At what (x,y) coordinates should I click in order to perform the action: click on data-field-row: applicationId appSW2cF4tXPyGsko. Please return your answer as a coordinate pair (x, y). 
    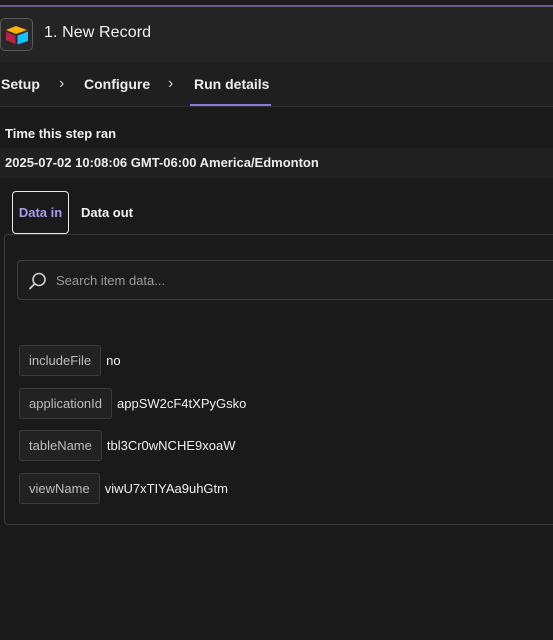
    Looking at the image, I should click on (132, 403).